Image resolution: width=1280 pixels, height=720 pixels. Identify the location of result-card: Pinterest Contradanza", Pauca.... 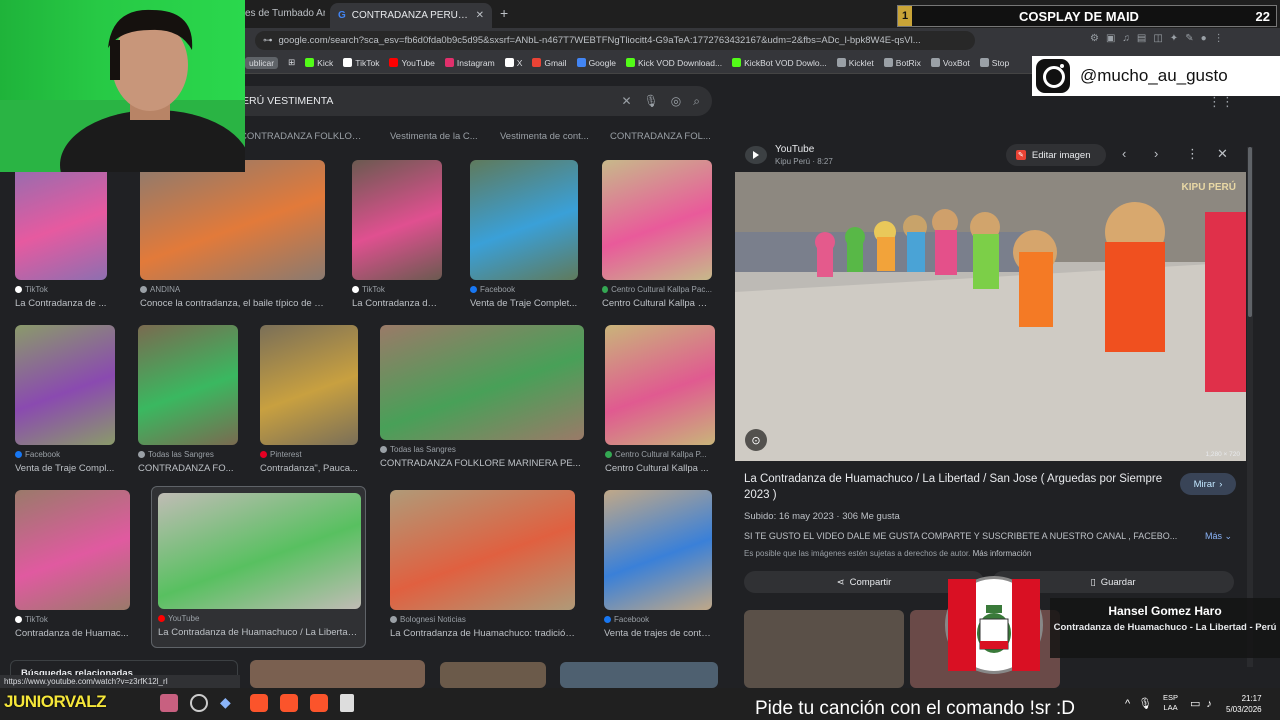
(309, 405).